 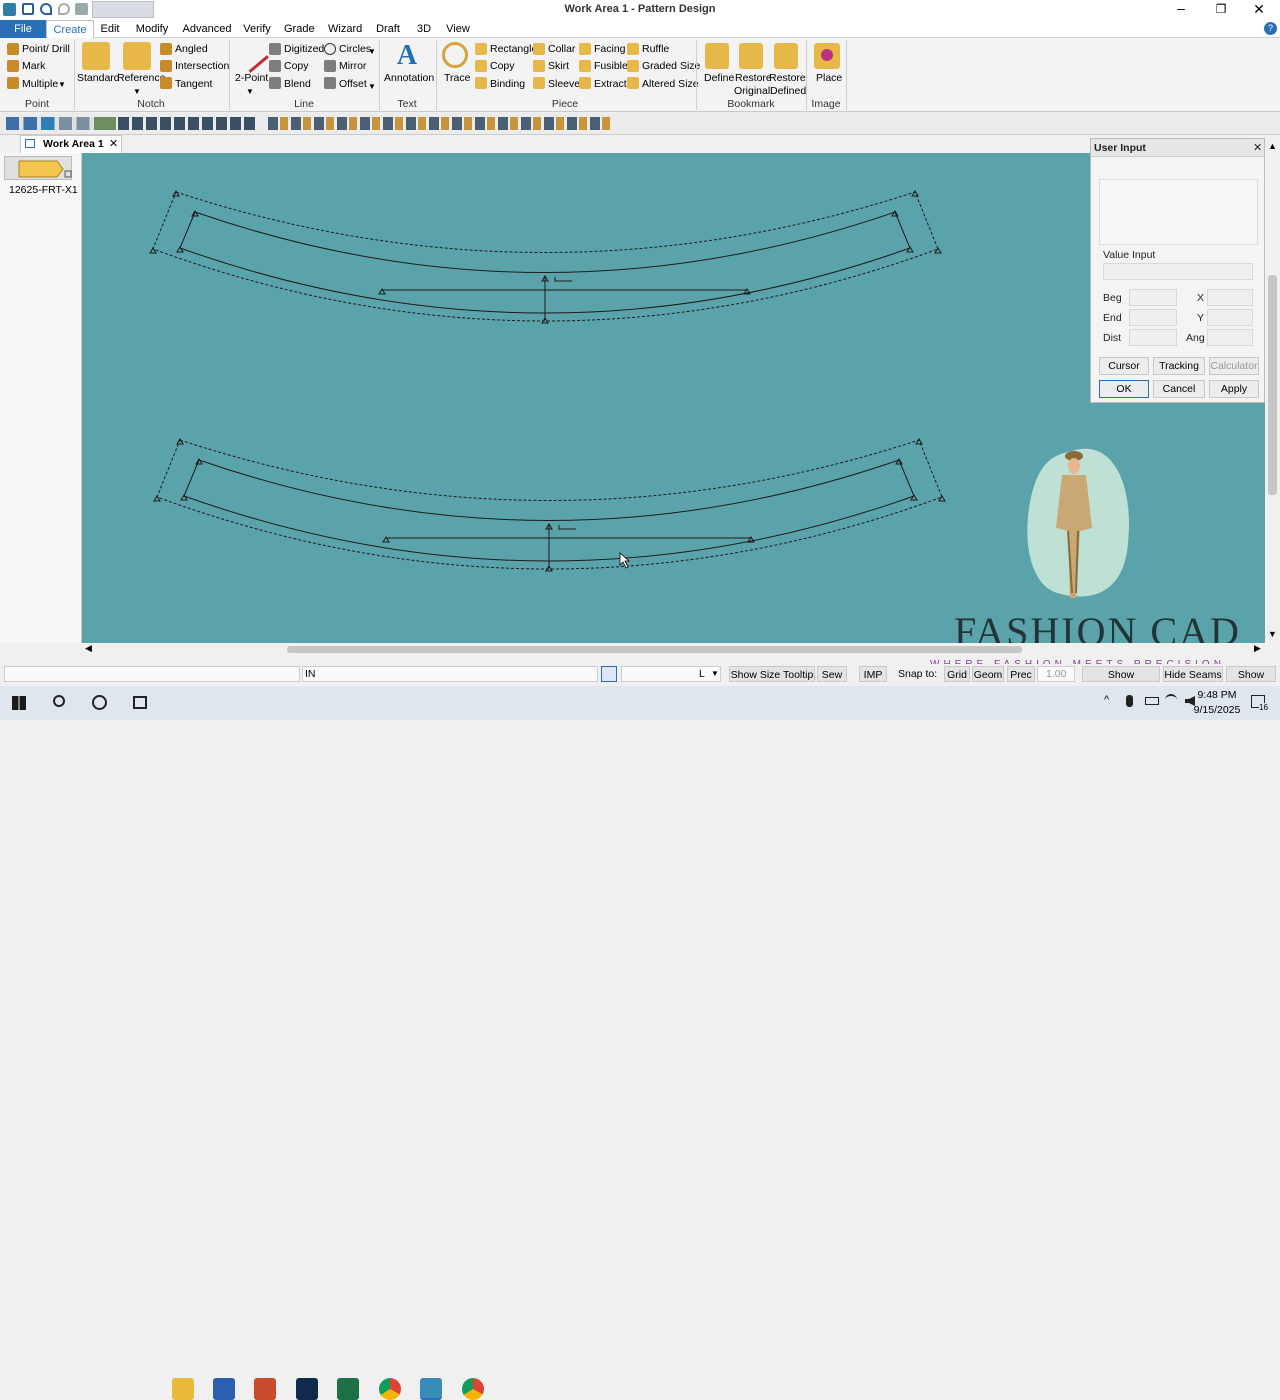 What do you see at coordinates (299, 29) in the screenshot?
I see `menu-grade: Grade` at bounding box center [299, 29].